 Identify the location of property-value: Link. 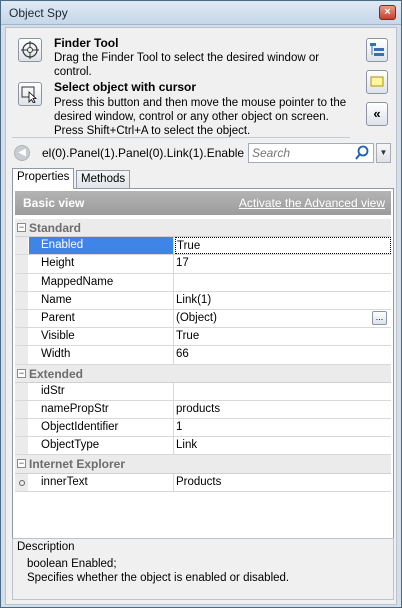
(283, 445).